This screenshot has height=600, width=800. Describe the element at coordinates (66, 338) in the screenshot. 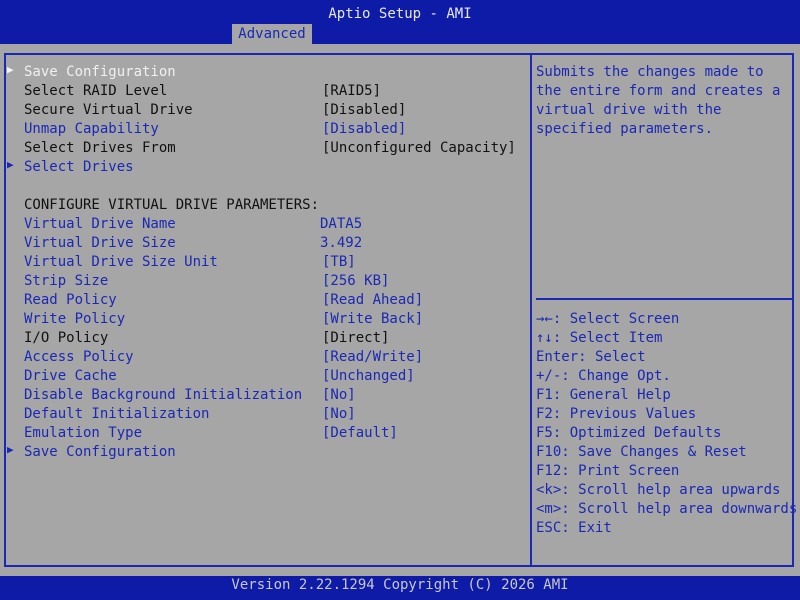

I see `menu-item-io-policy: I/O Policy` at that location.